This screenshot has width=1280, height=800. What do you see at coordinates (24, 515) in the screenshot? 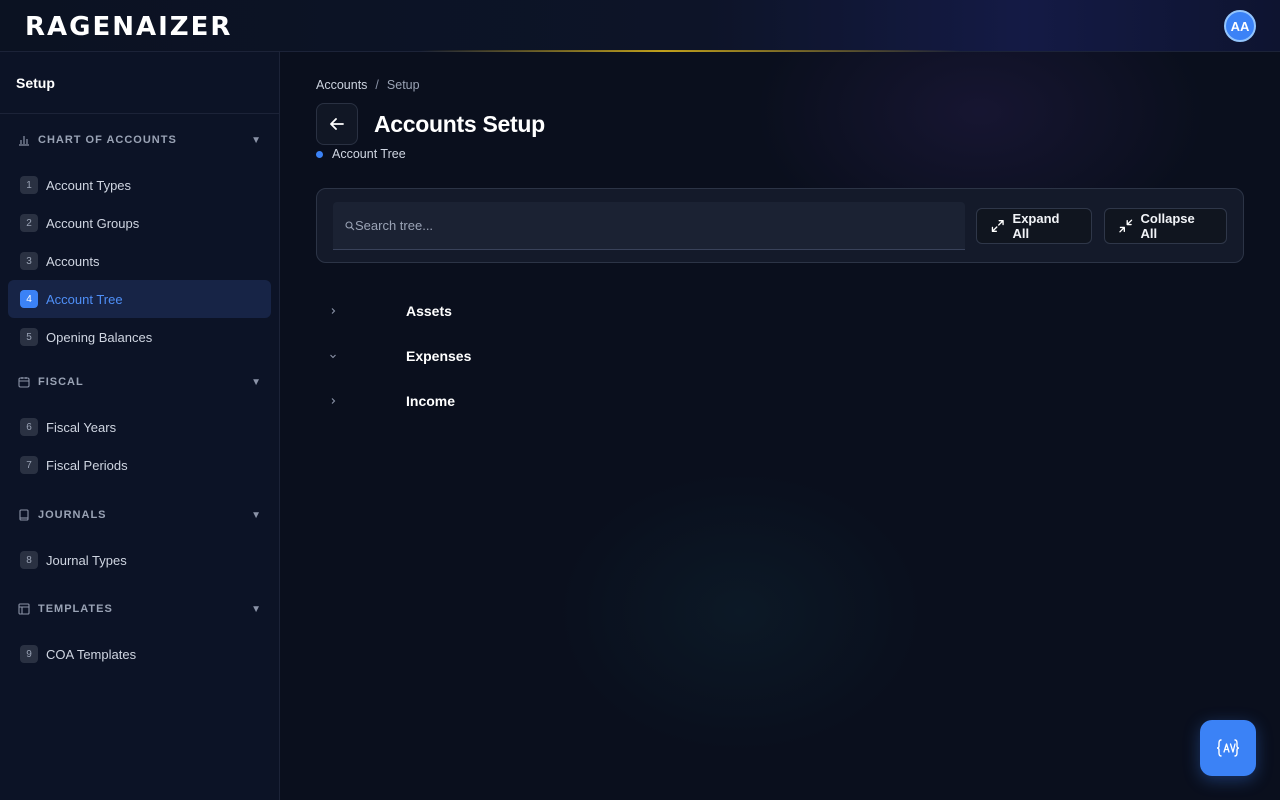
I see `book-icon` at bounding box center [24, 515].